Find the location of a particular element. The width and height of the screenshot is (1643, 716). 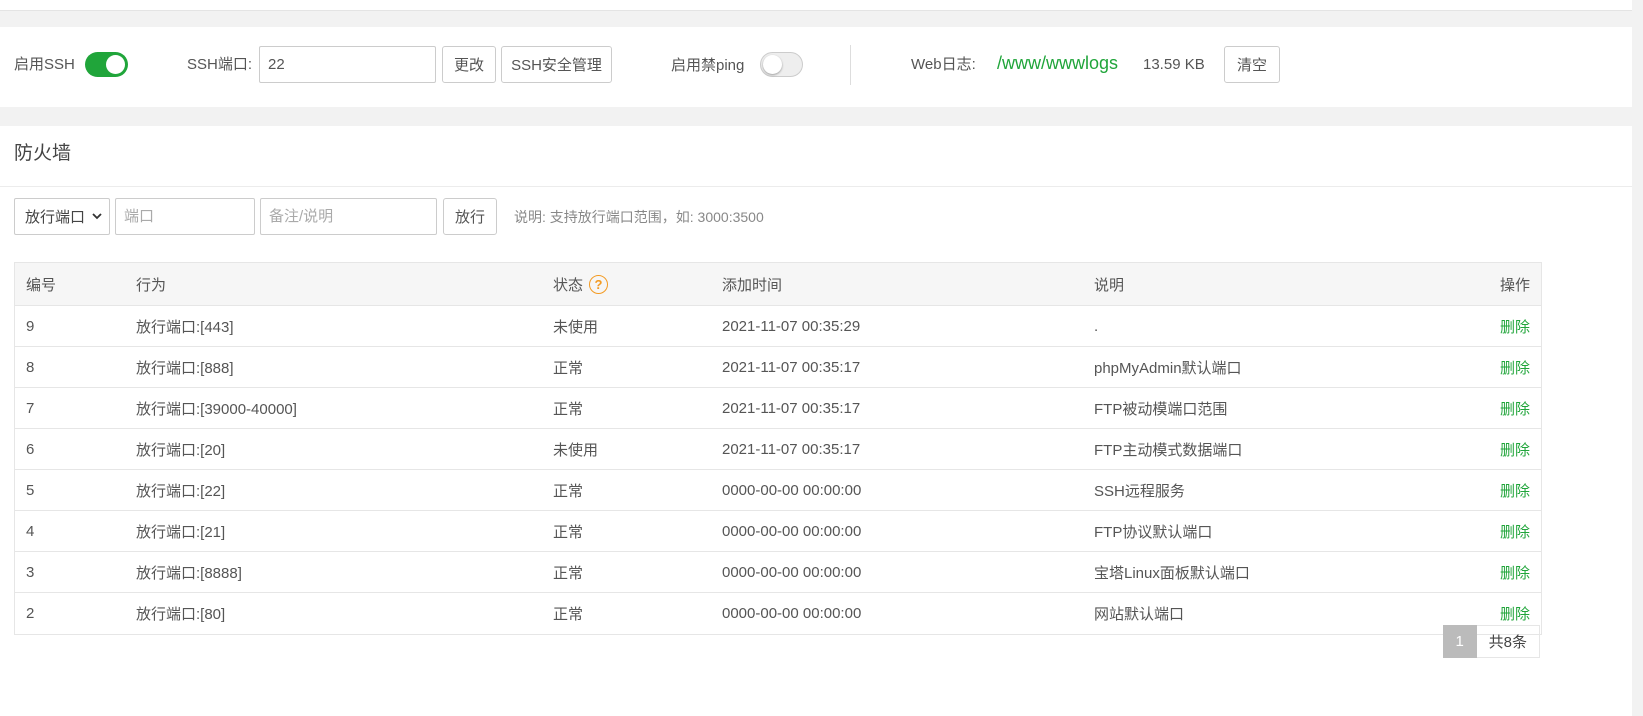

ssh-security-button: SSH安全管理 is located at coordinates (556, 64).